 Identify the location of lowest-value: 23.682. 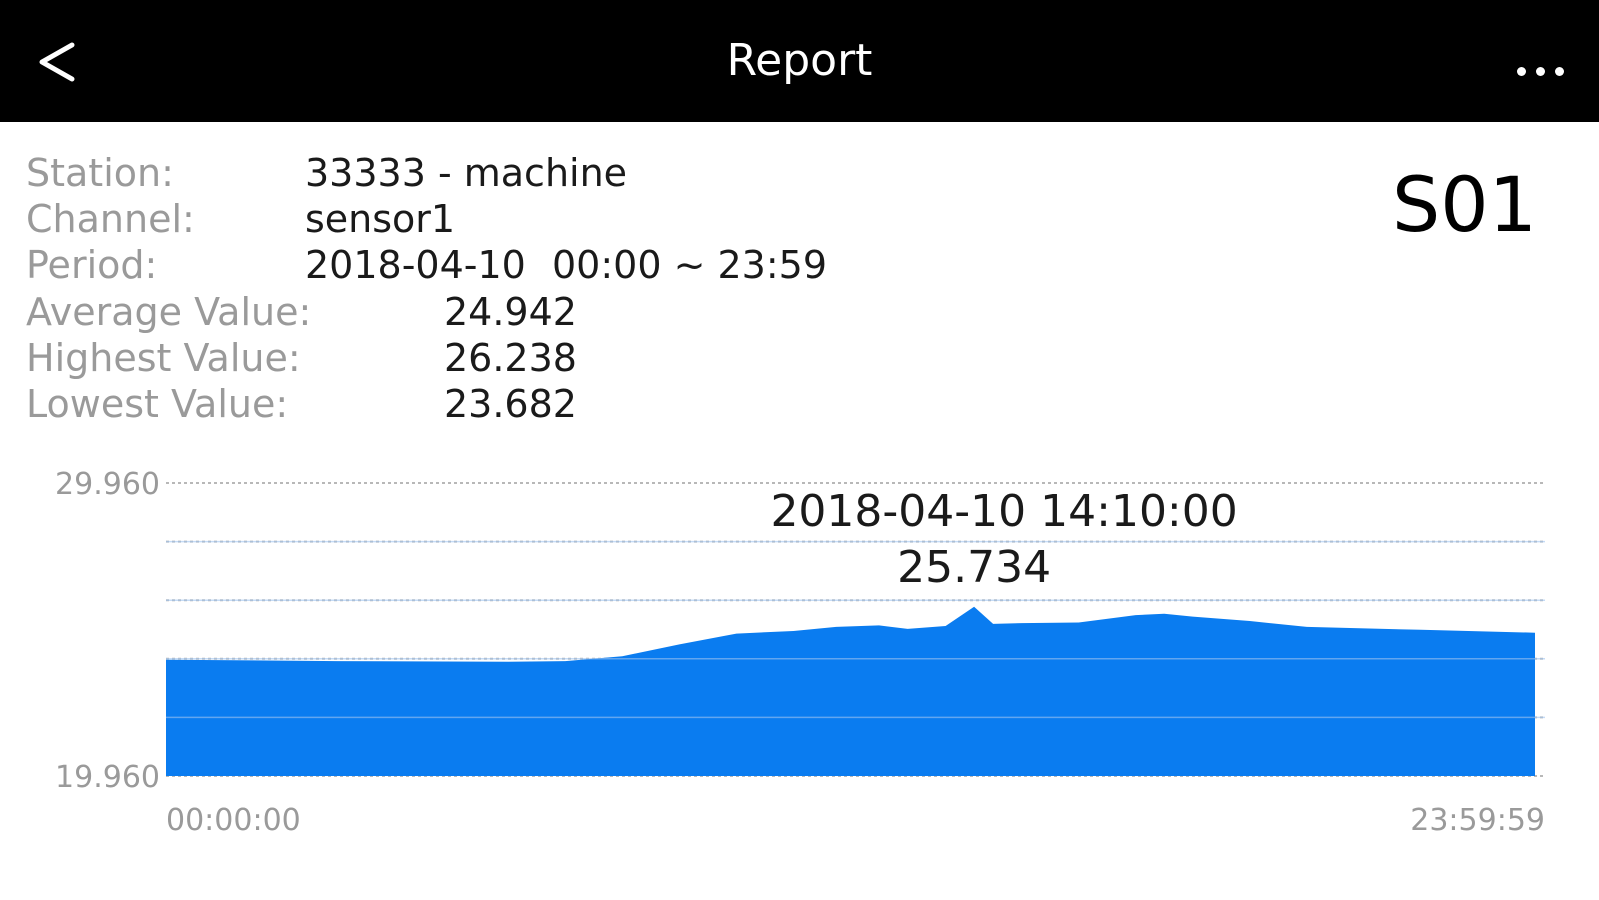
(510, 404).